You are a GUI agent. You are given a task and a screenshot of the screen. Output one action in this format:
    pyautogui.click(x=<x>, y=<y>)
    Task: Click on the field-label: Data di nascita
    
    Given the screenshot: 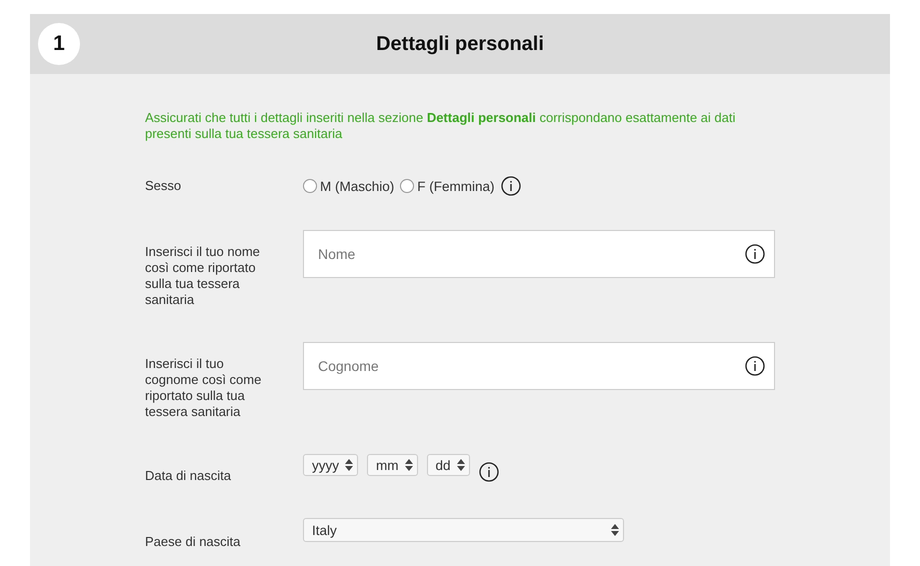 What is the action you would take?
    pyautogui.click(x=188, y=475)
    